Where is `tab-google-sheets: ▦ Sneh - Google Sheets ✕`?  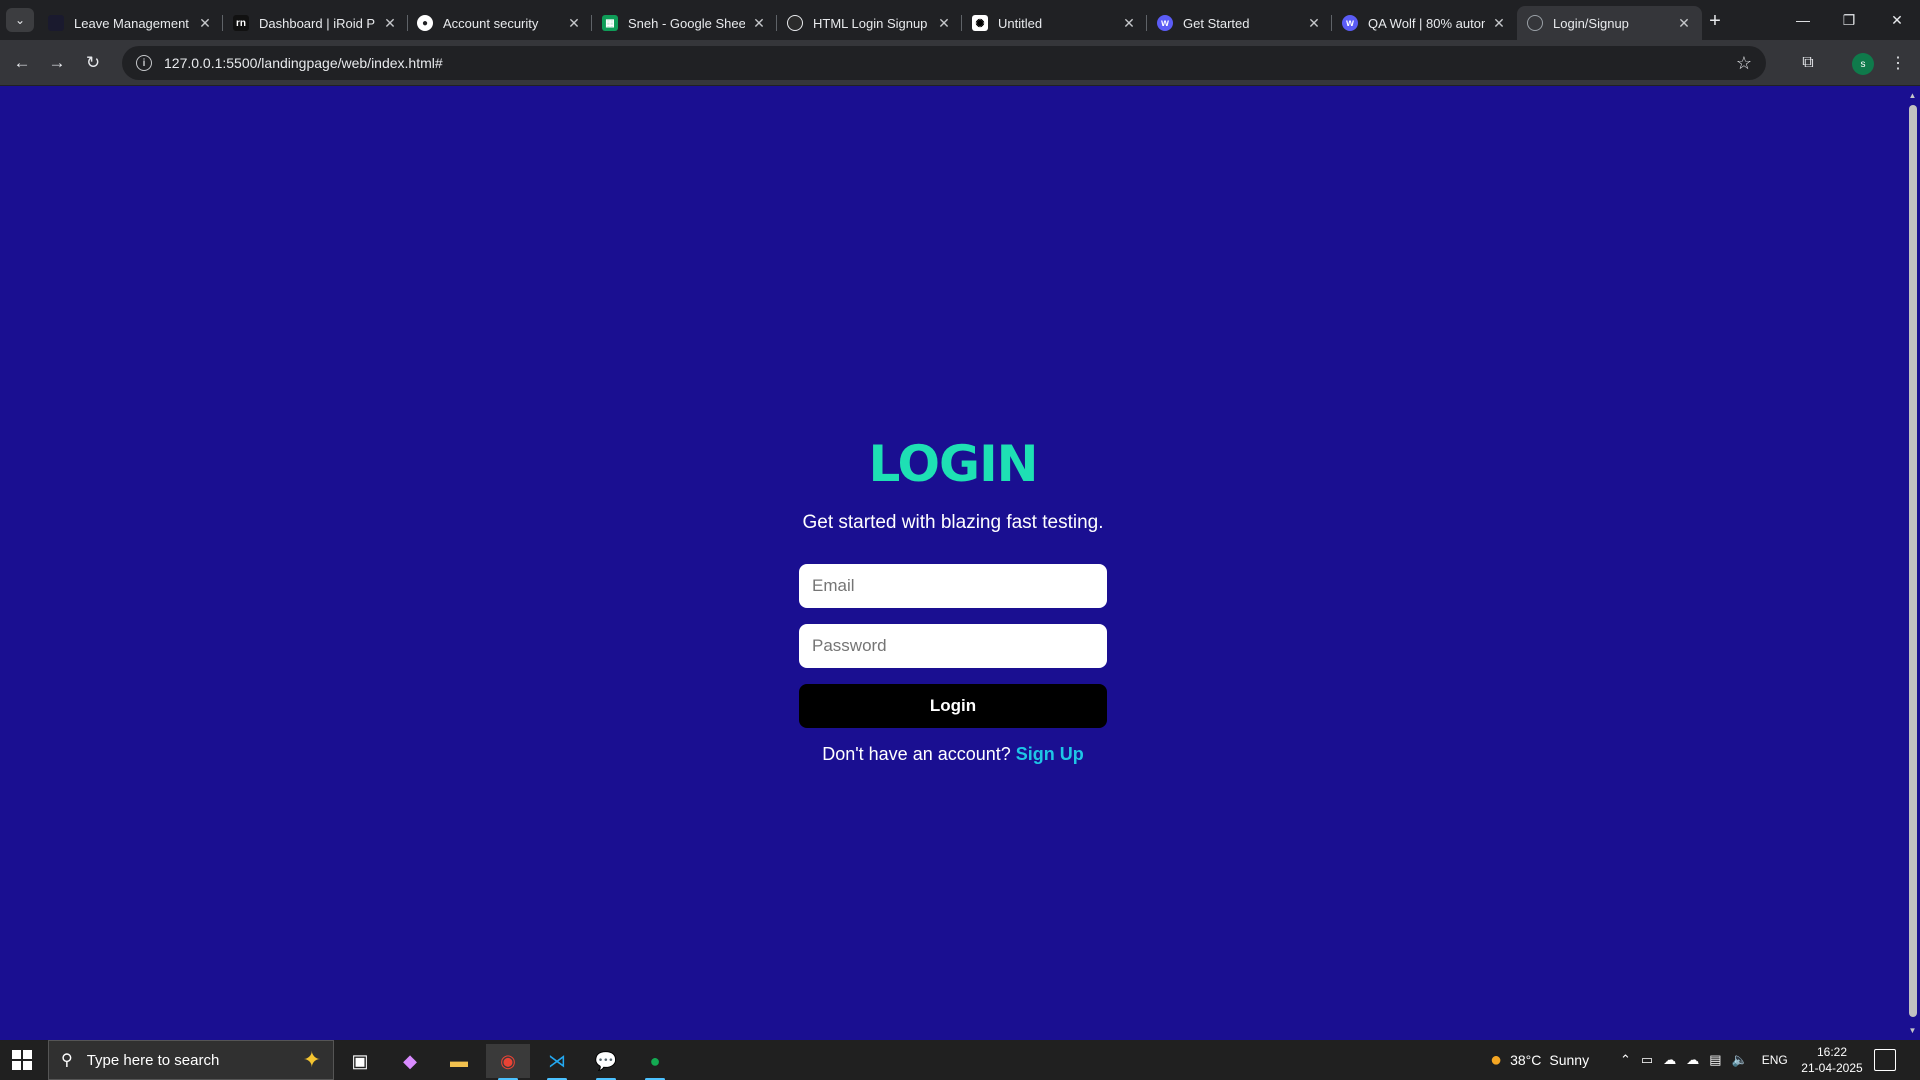
tab-google-sheets: ▦ Sneh - Google Sheets ✕ is located at coordinates (684, 23).